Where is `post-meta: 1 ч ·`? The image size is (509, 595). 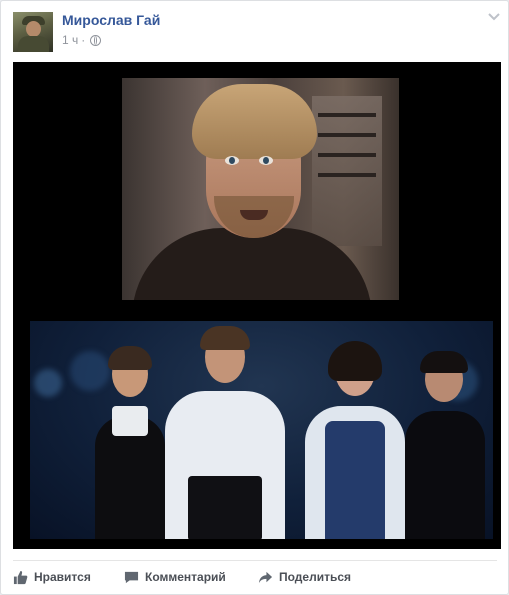 post-meta: 1 ч · is located at coordinates (82, 40).